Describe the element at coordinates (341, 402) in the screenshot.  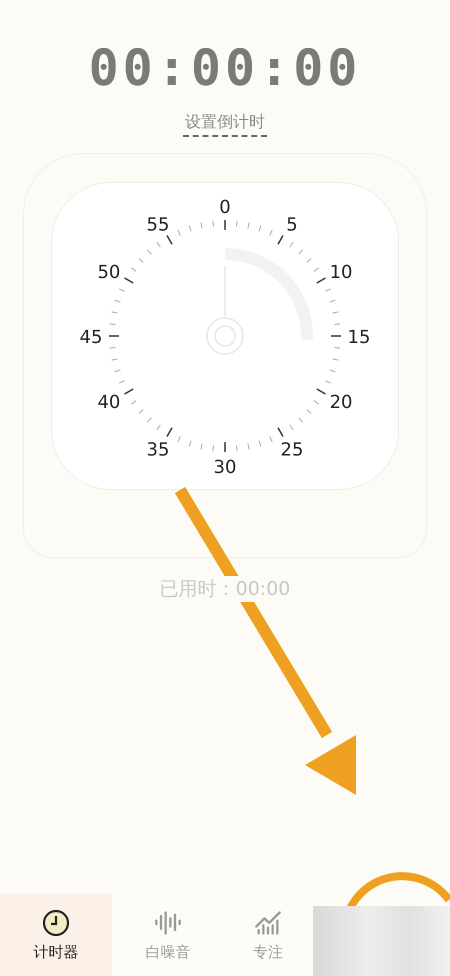
I see `dial-number: 20` at that location.